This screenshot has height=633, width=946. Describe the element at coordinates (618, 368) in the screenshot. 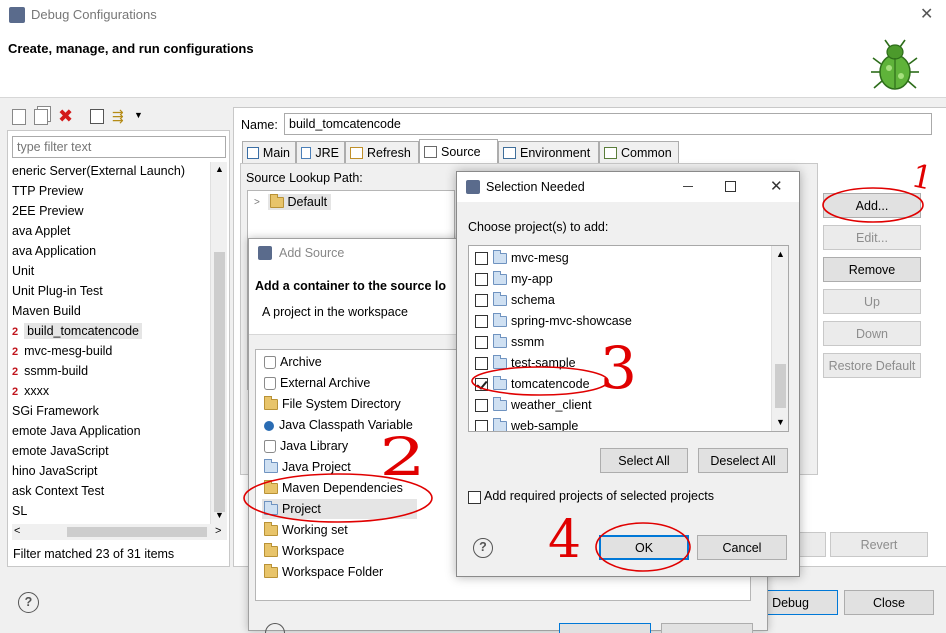

I see `annotation-3: 3` at that location.